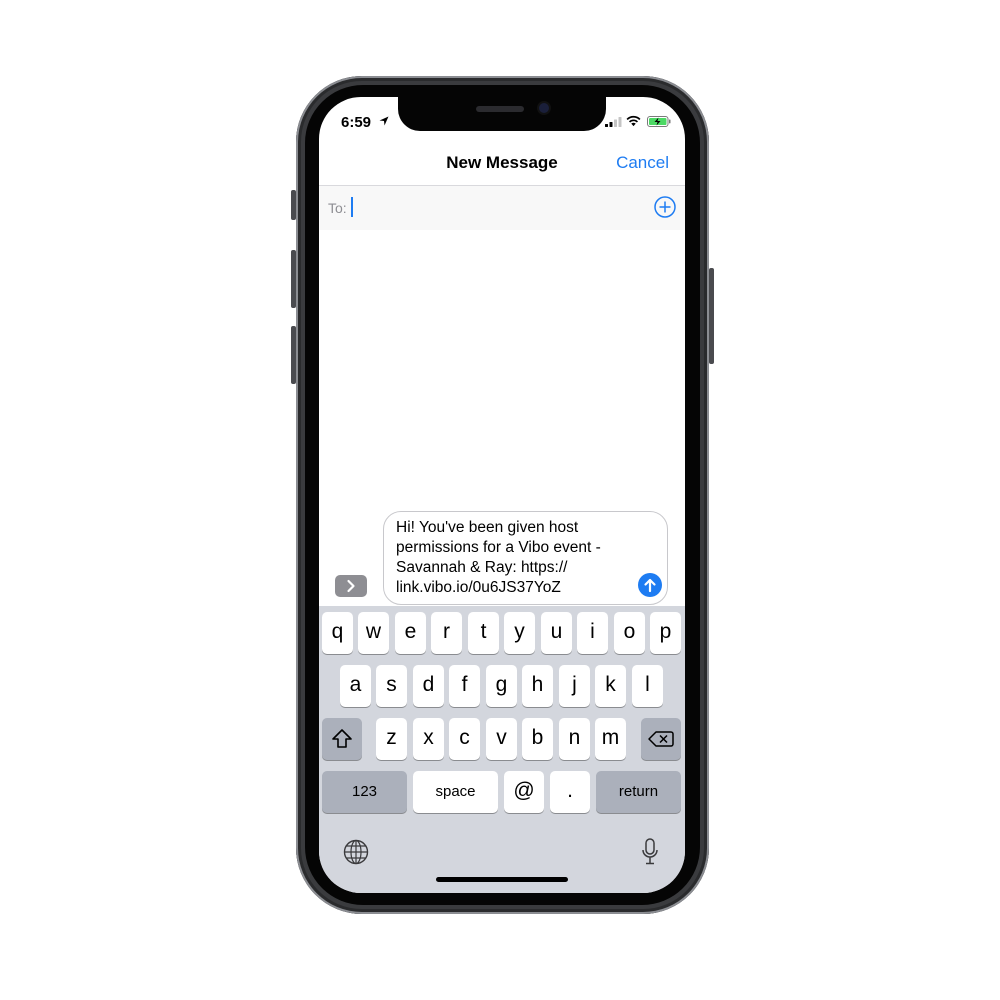 This screenshot has height=1000, width=1000. Describe the element at coordinates (556, 633) in the screenshot. I see `key-u: u` at that location.